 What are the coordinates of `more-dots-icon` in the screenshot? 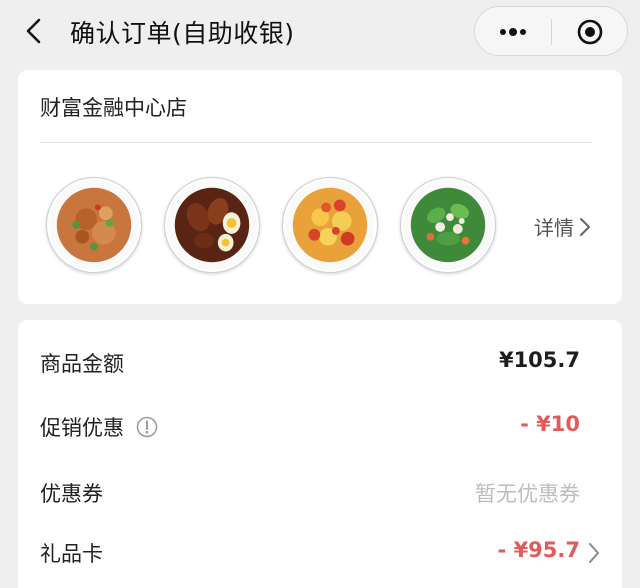 It's located at (513, 32).